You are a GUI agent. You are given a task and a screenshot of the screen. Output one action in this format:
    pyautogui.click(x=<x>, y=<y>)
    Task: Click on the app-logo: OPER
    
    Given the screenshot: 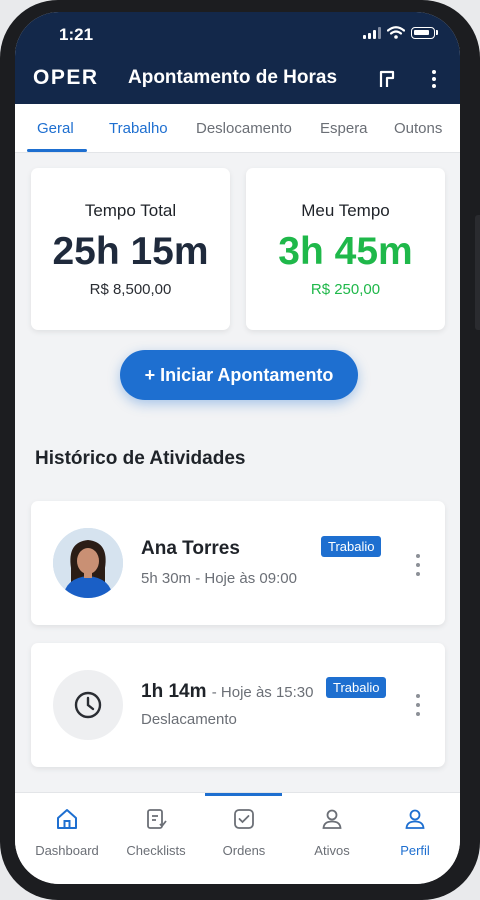 What is the action you would take?
    pyautogui.click(x=66, y=77)
    